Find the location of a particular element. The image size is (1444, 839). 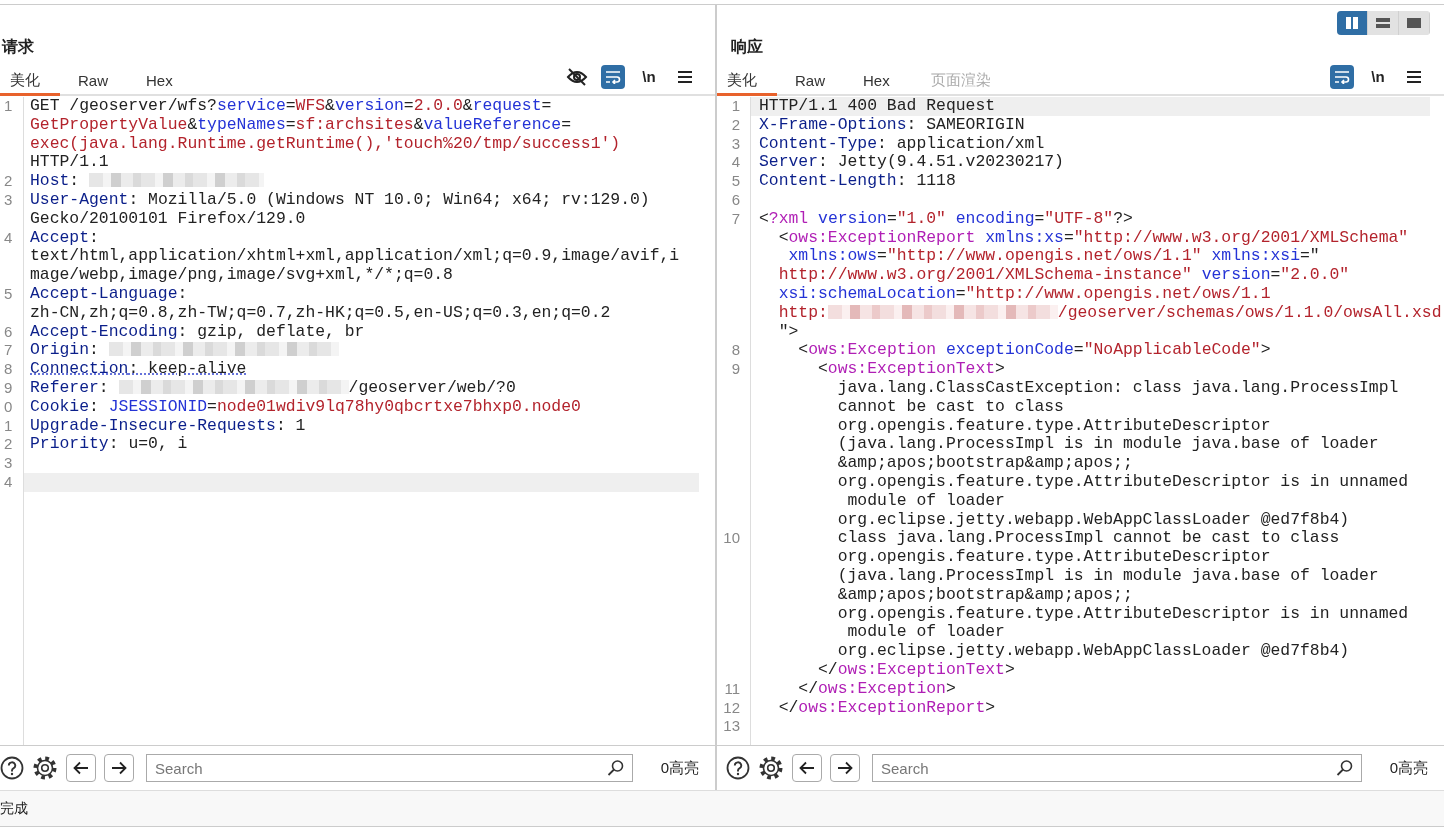

code-line: Cookie: JSESSIONID=node01wdiv9lq78hy0qbcrtxe7bhxp0.node0 is located at coordinates (305, 407).